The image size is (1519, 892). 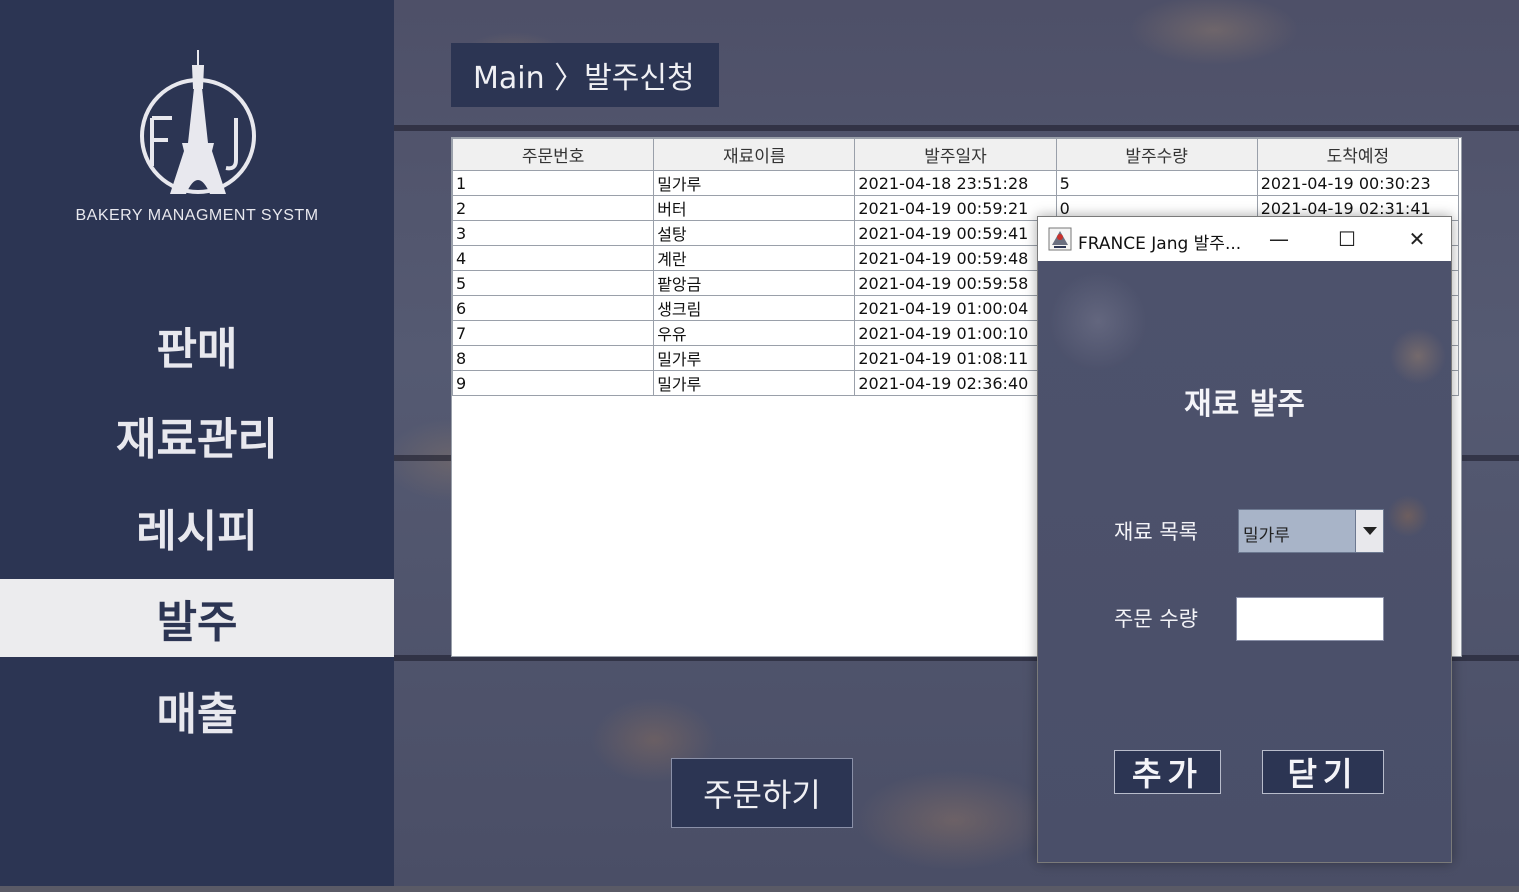 I want to click on nav-item-orders: 발주, so click(x=197, y=618).